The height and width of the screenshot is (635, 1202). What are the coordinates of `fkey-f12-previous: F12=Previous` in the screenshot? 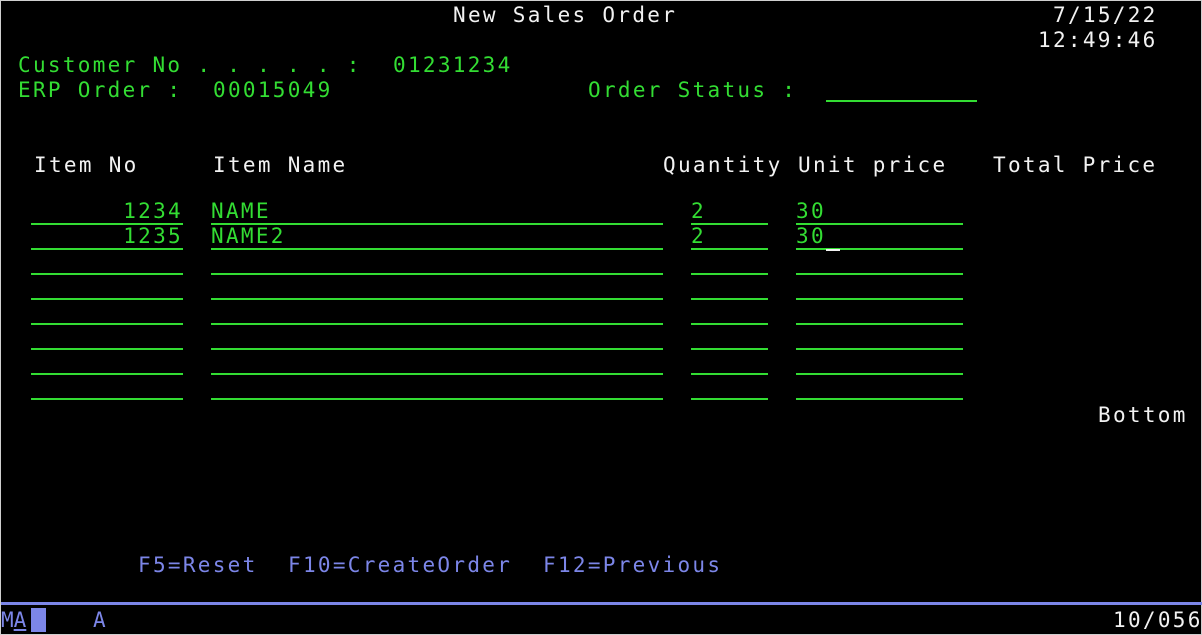 It's located at (632, 565).